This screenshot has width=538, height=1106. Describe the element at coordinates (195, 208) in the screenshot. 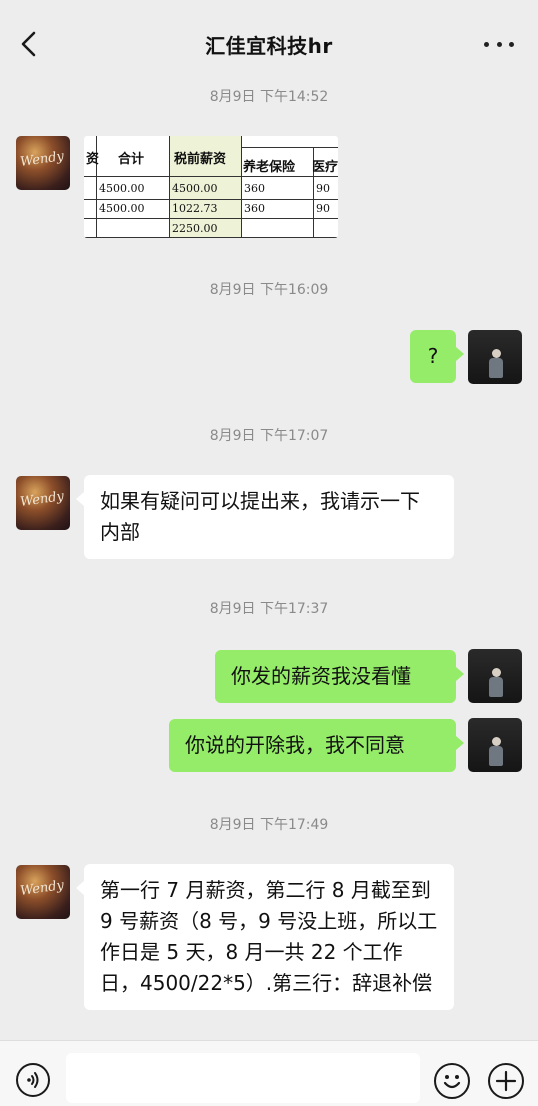

I see `table-cell: 1022.73` at that location.